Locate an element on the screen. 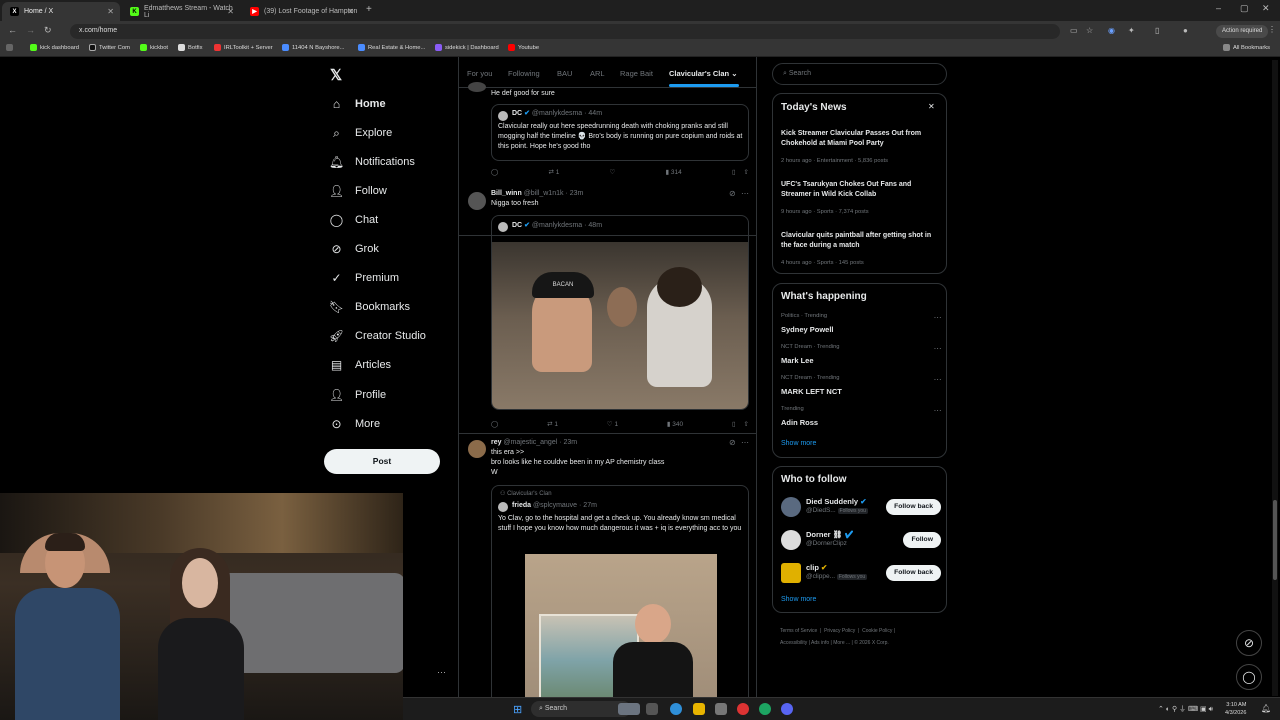 The height and width of the screenshot is (720, 1280). nav-bookmarks: 🔖︎ Bookmarks is located at coordinates (369, 307).